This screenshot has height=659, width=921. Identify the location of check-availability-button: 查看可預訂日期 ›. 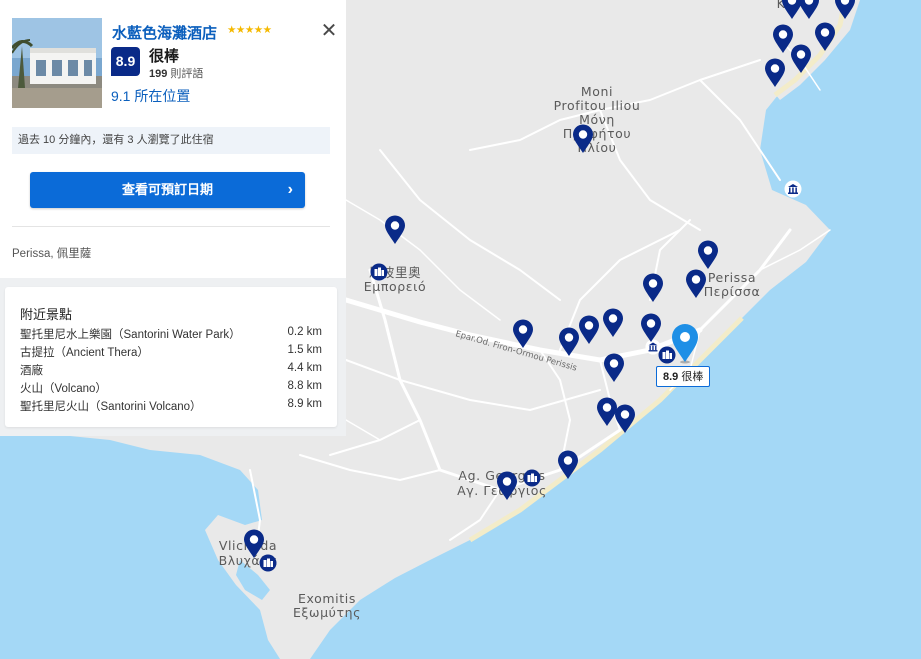
(167, 190).